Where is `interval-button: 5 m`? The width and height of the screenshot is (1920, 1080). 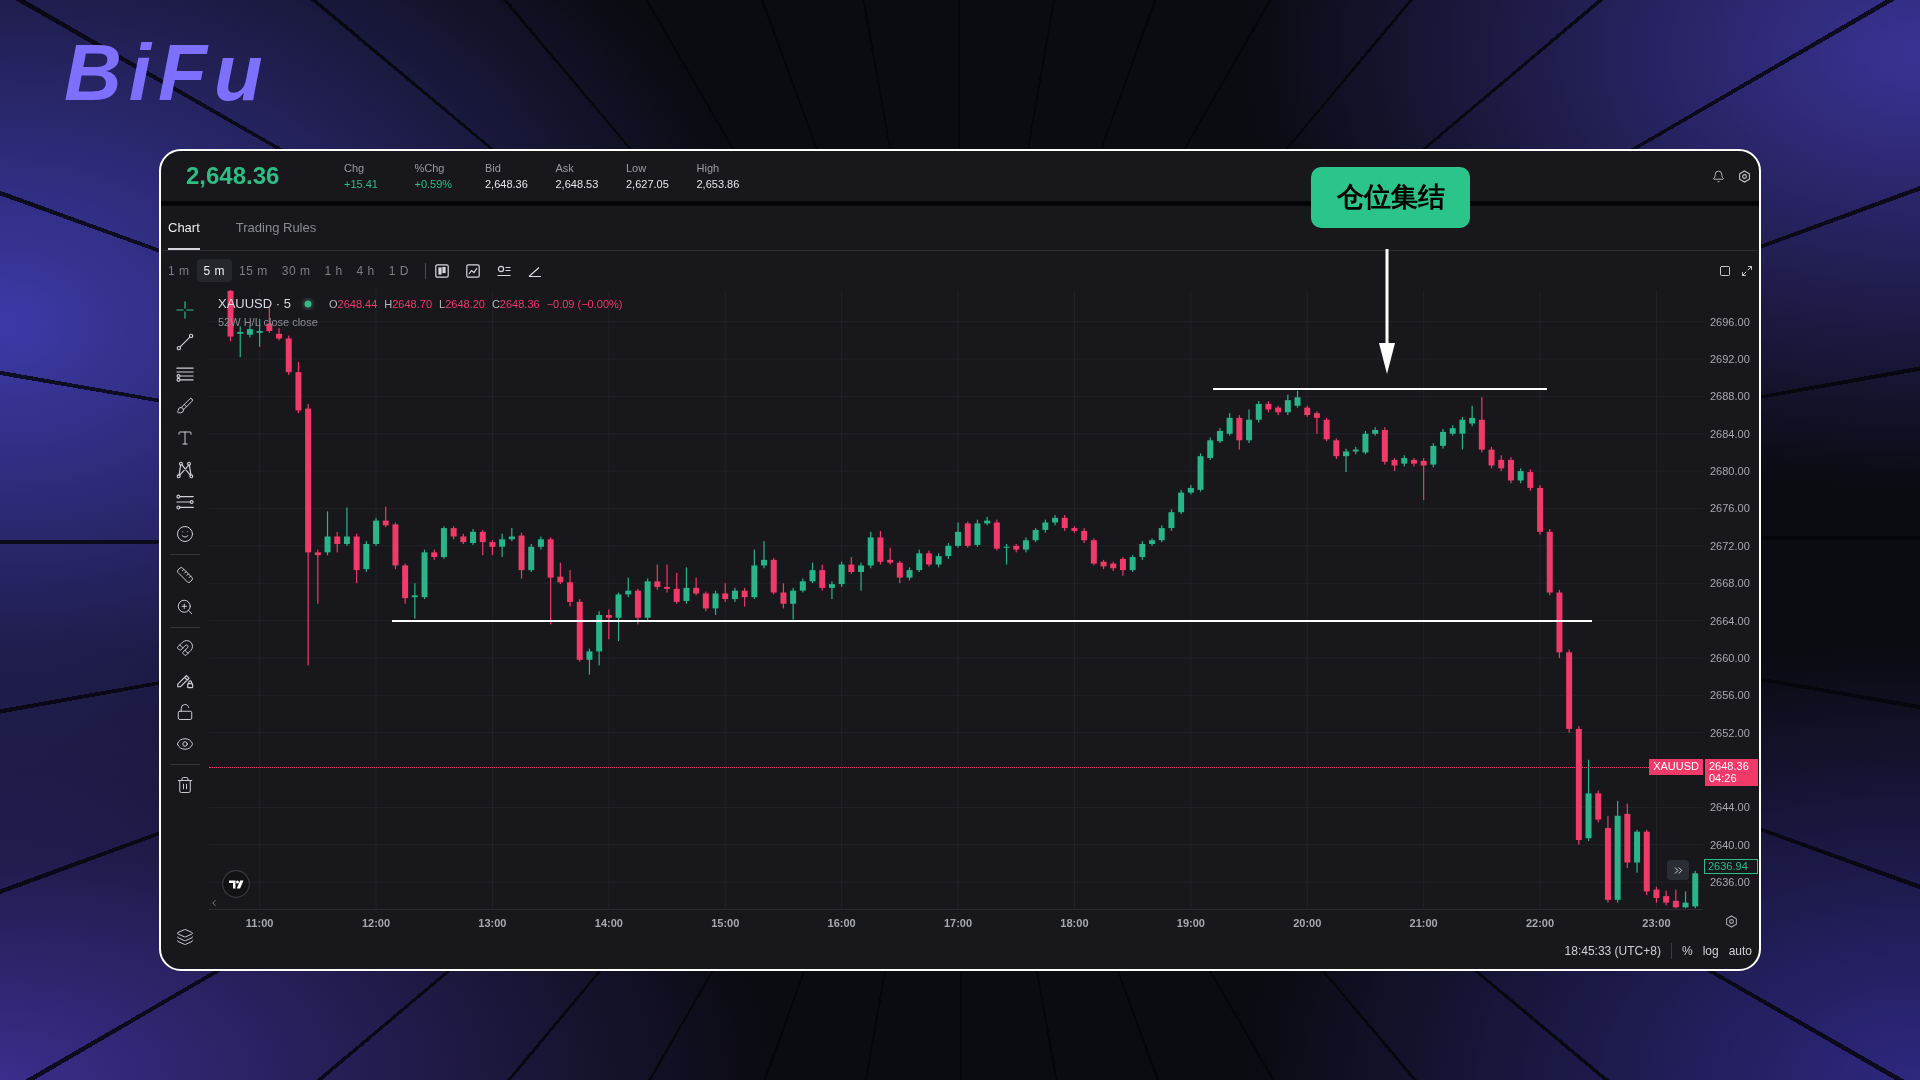 interval-button: 5 m is located at coordinates (214, 270).